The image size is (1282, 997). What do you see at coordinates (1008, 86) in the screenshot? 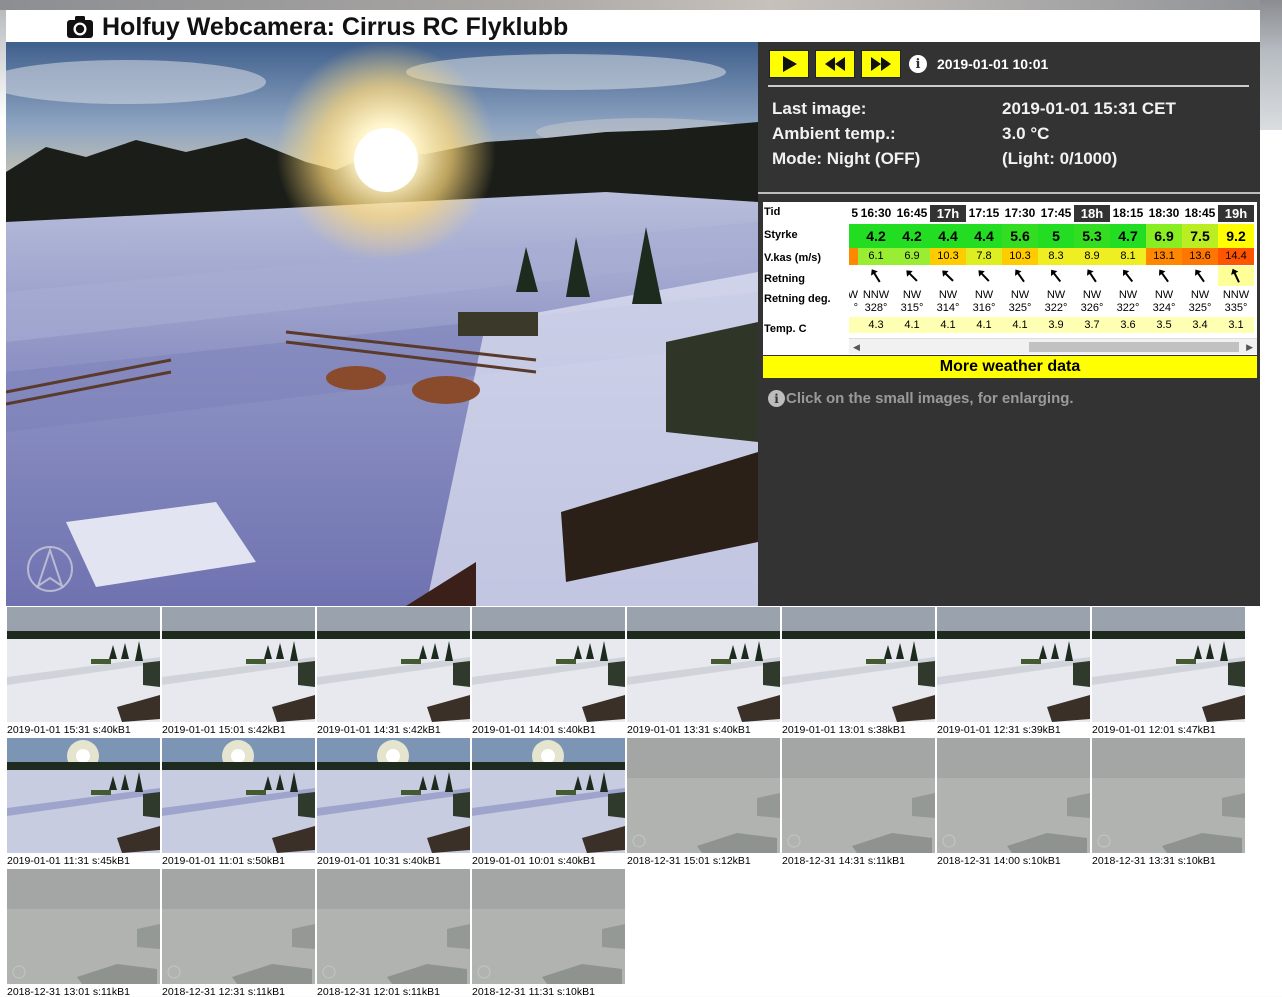
I see `divider` at bounding box center [1008, 86].